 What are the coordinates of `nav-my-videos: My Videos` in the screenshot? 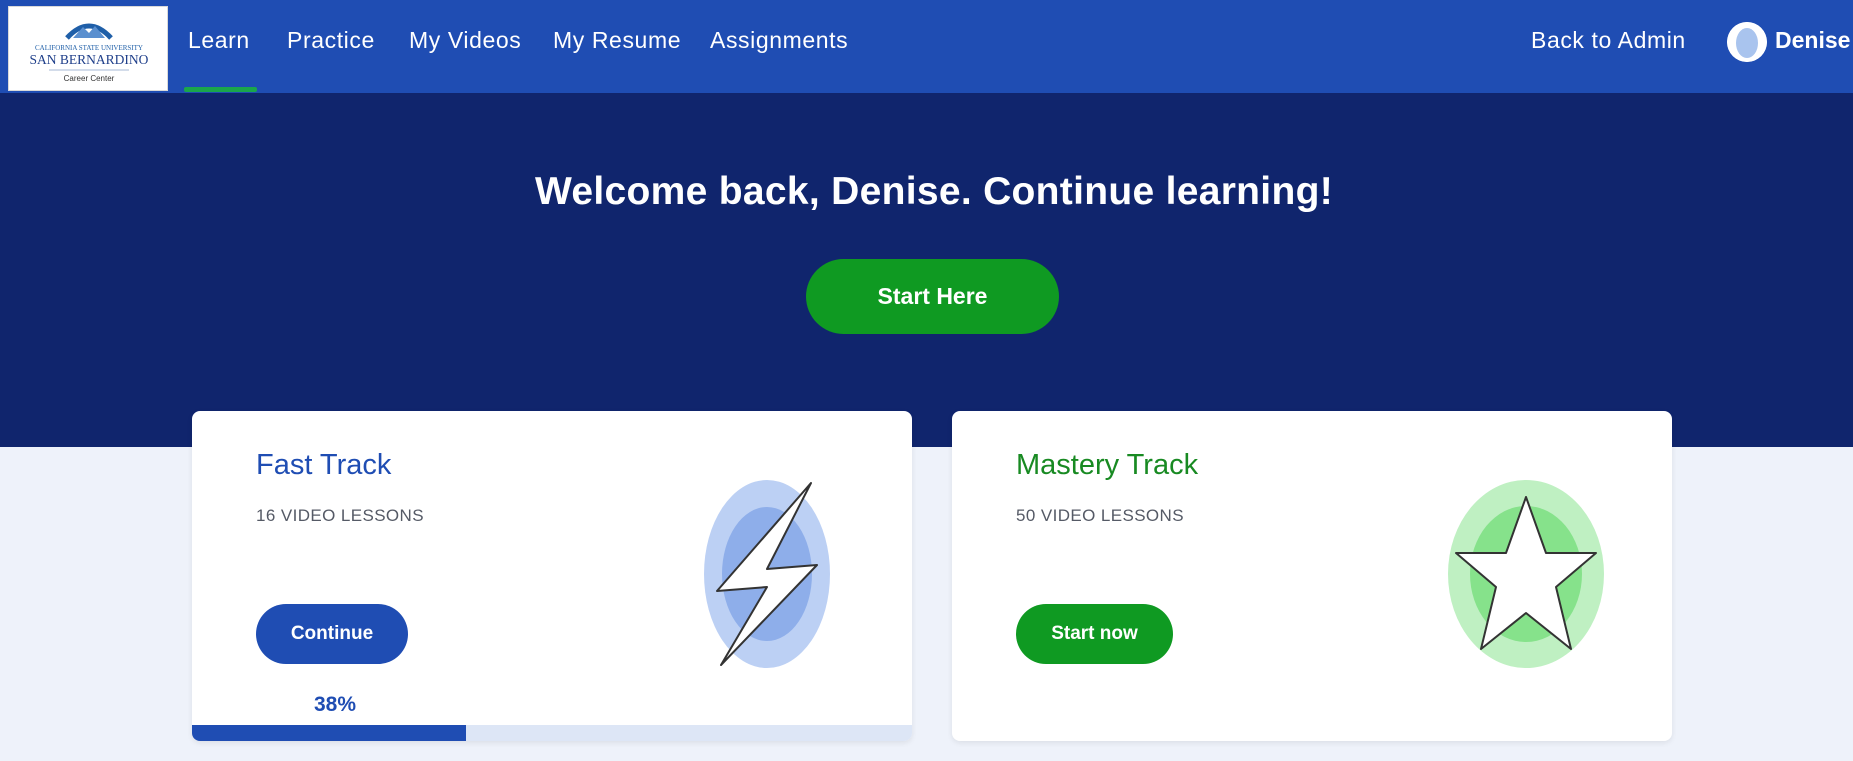 It's located at (465, 40).